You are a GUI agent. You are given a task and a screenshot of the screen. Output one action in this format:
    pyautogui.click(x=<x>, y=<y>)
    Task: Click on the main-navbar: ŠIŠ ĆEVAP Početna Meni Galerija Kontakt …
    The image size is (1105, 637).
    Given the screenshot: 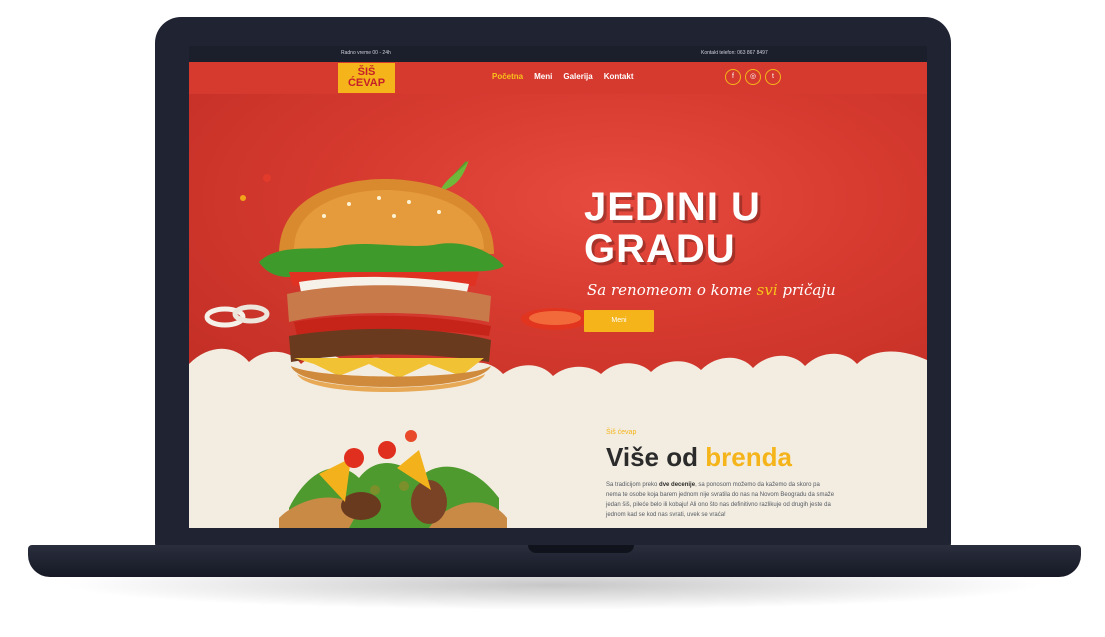 What is the action you would take?
    pyautogui.click(x=558, y=78)
    